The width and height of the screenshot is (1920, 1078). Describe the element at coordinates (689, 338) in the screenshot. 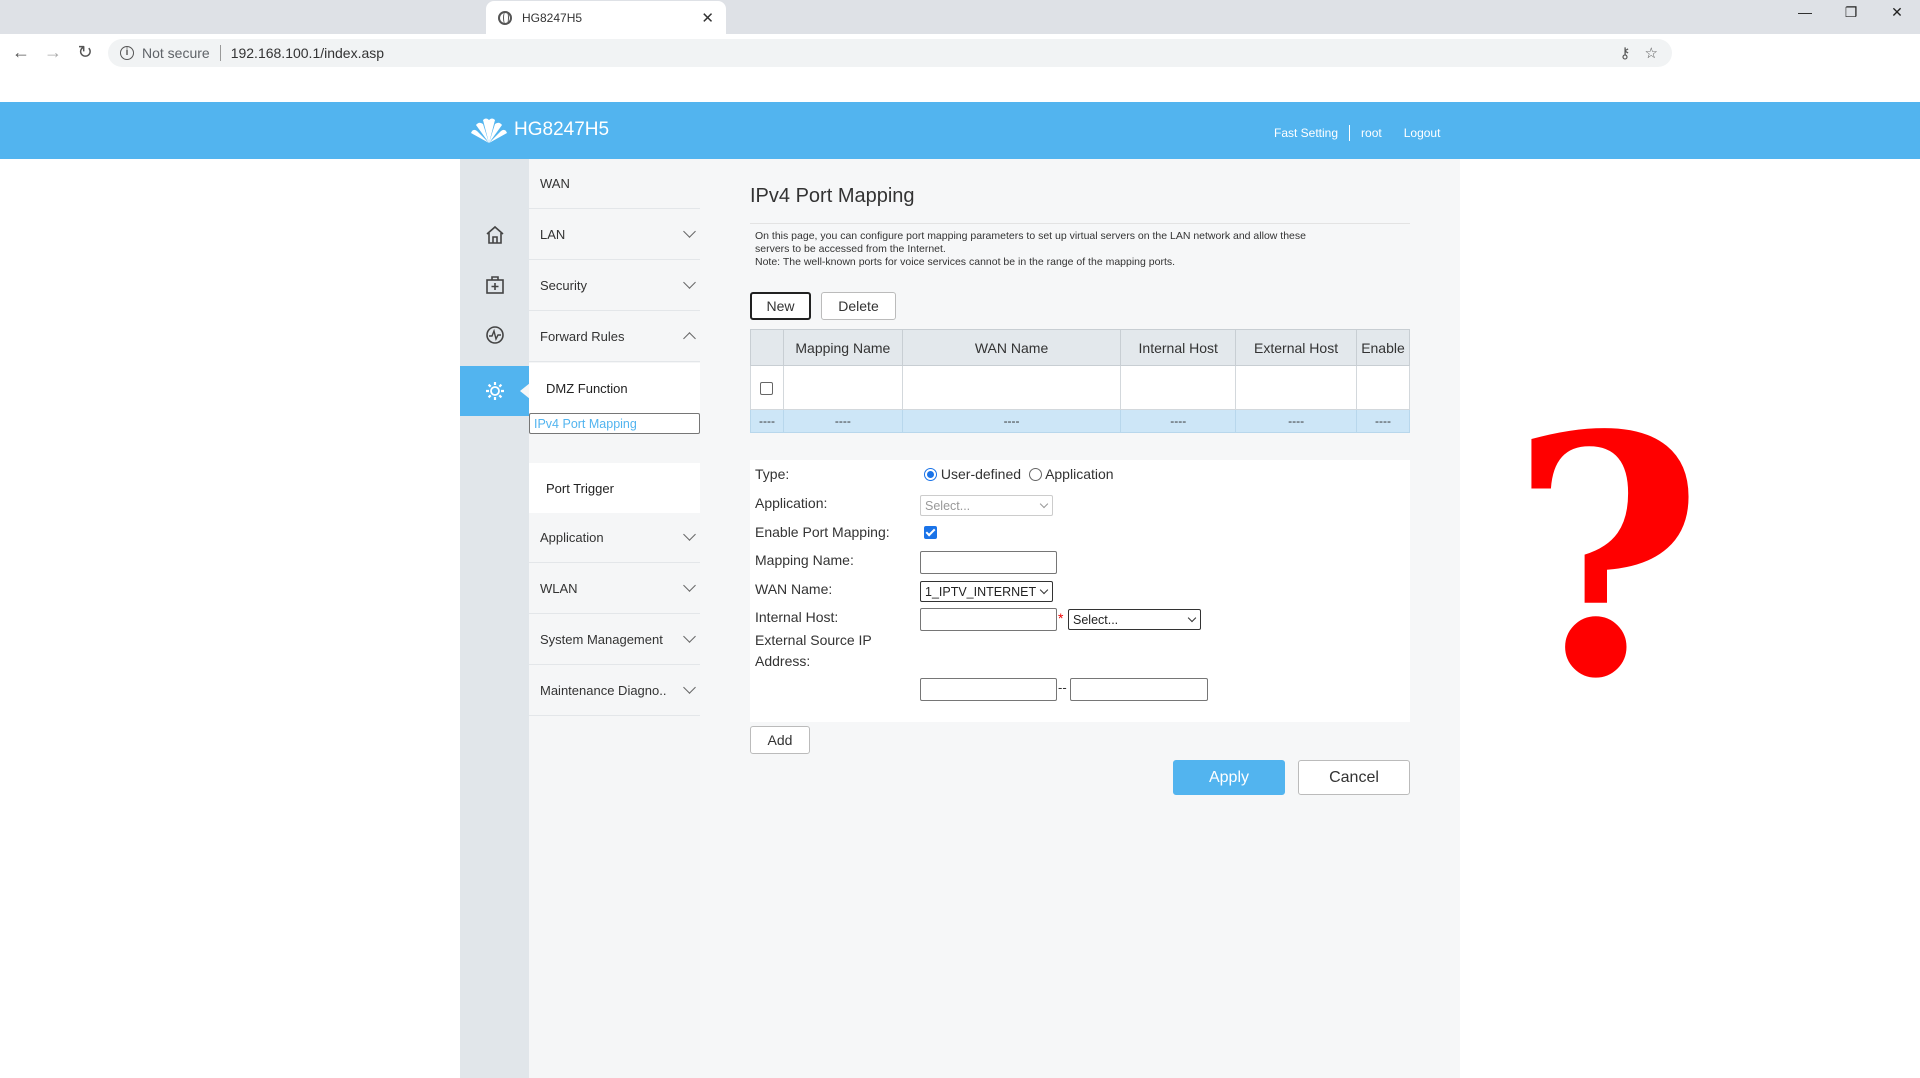

I see `chevron-up-icon` at that location.